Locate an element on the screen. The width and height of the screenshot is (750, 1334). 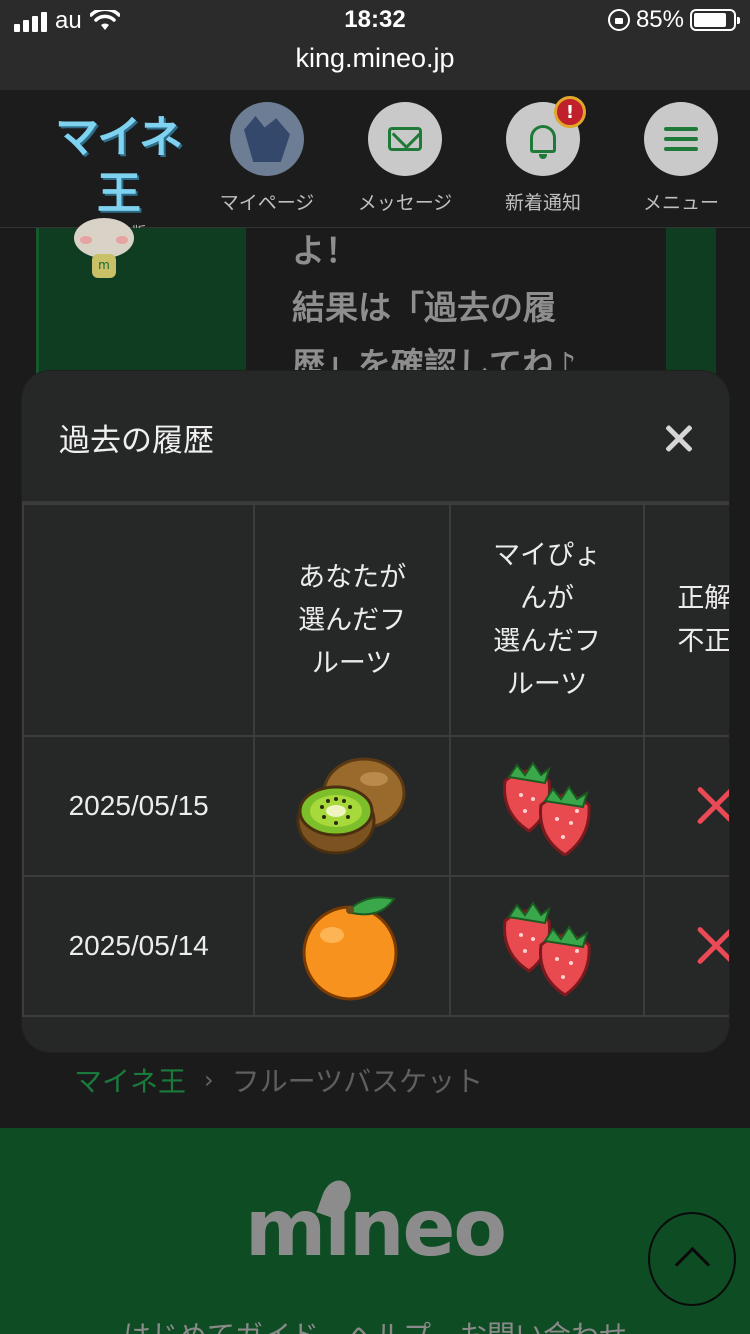
nav-message: メッセージ is located at coordinates (405, 158).